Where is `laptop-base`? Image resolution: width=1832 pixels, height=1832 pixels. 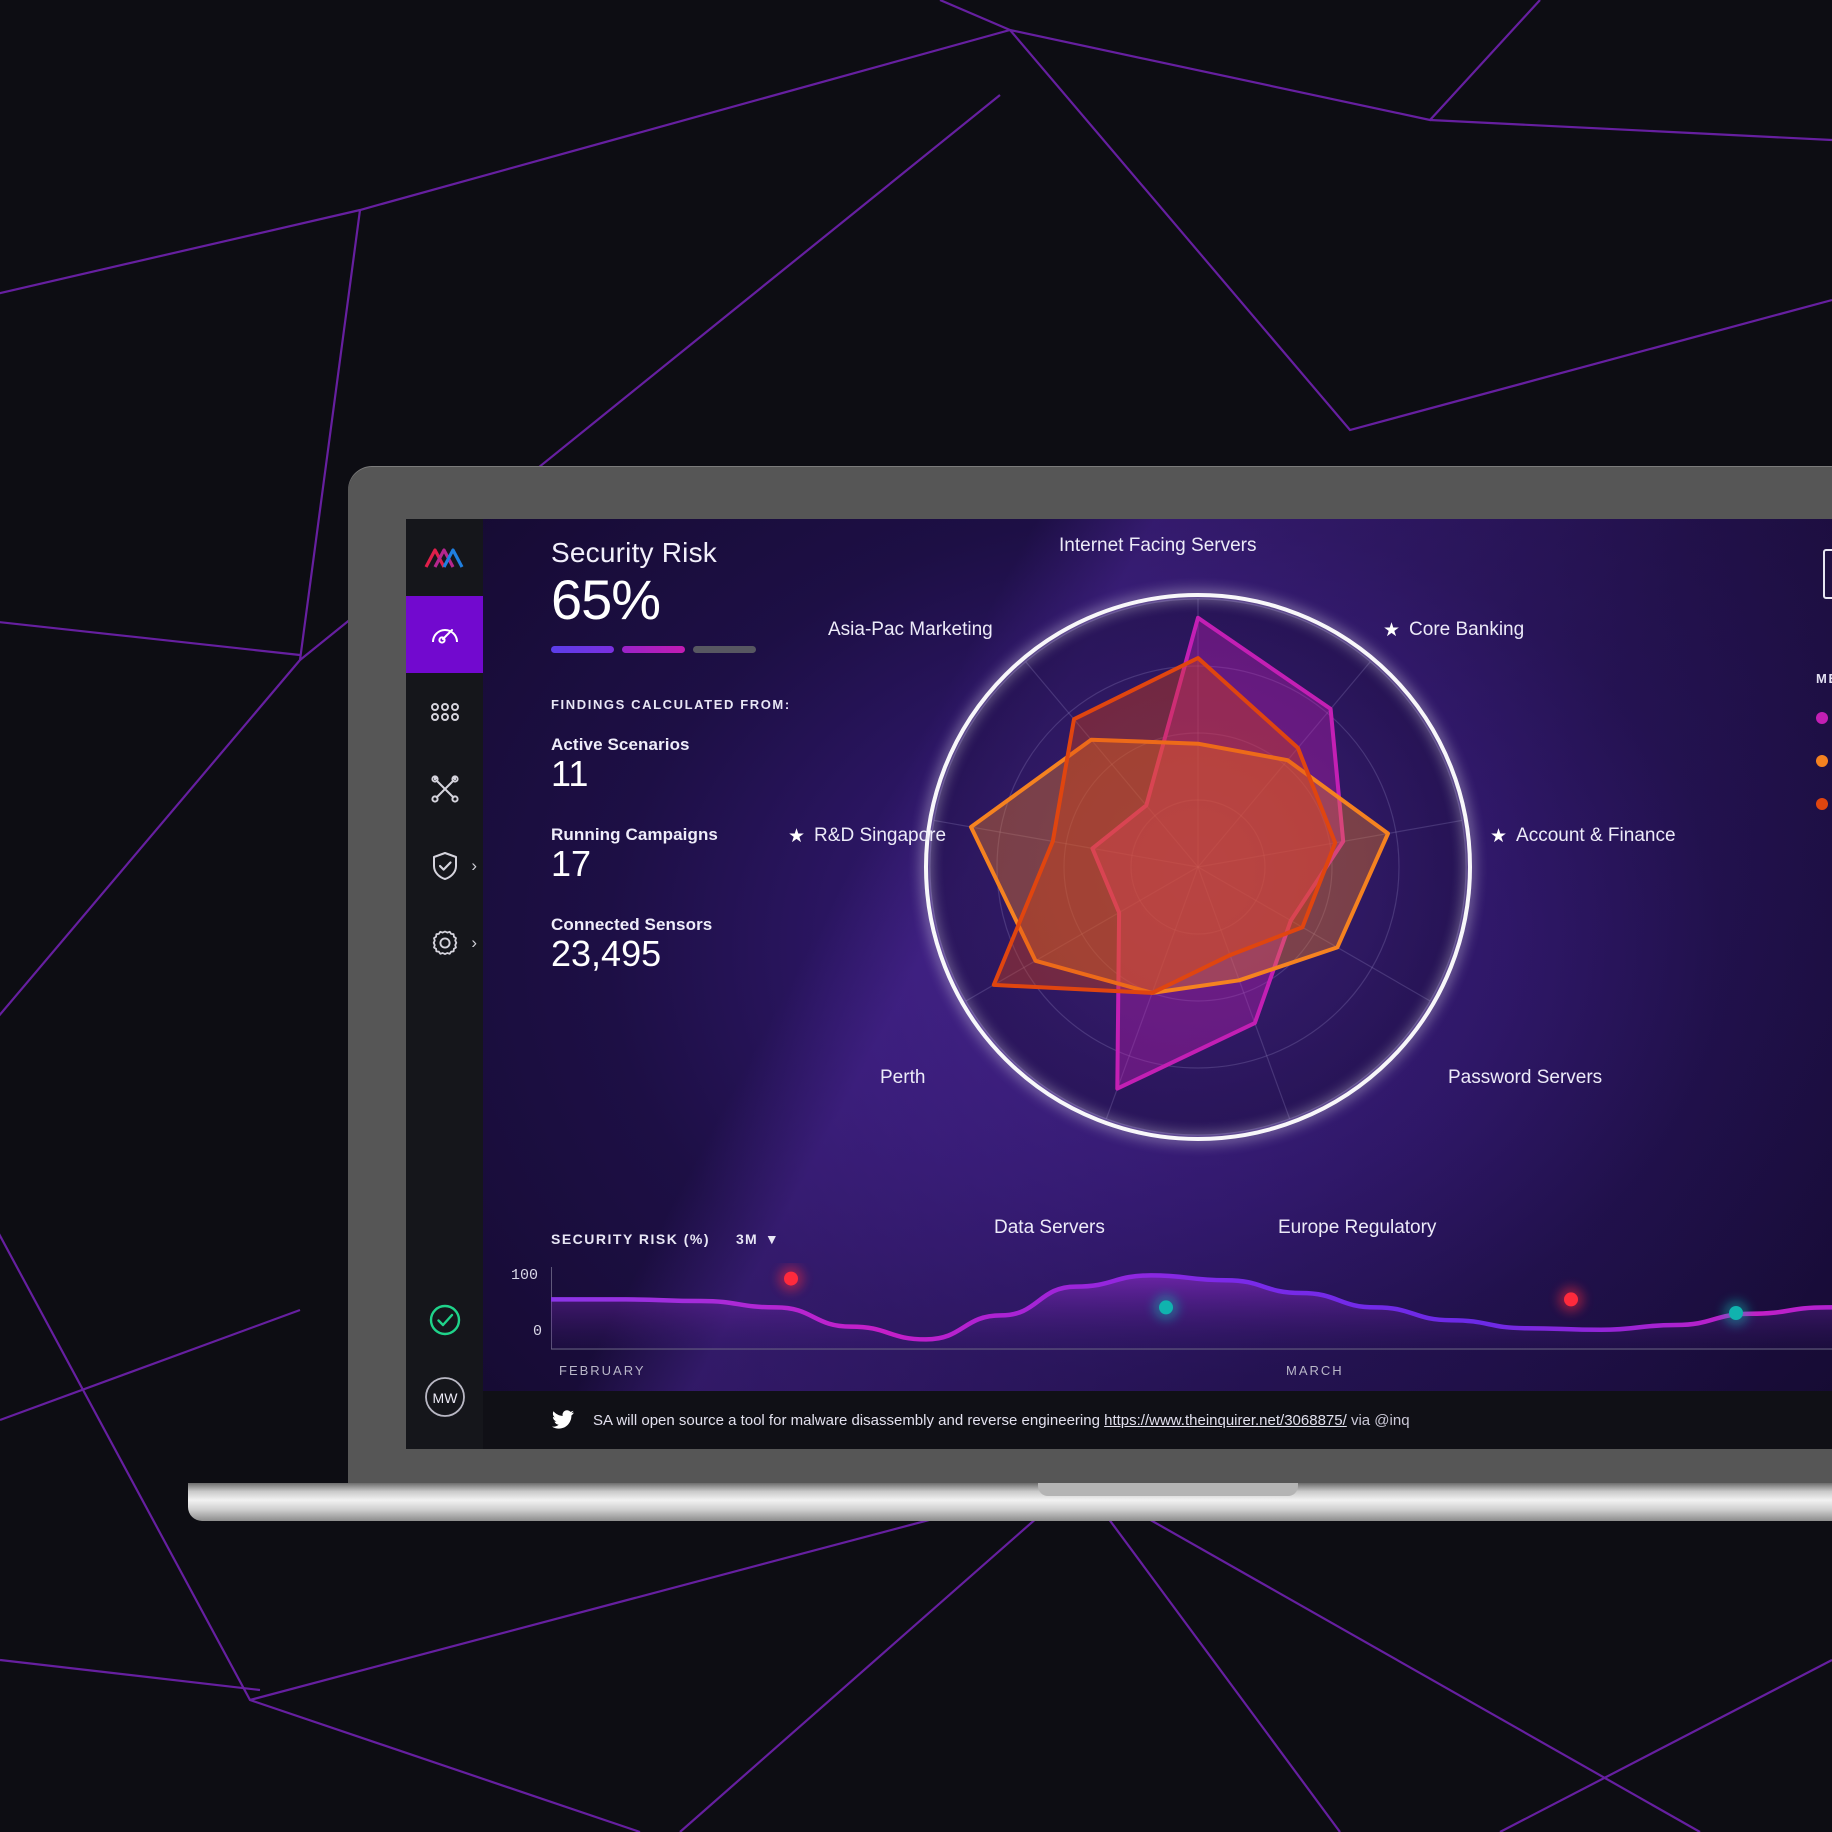 laptop-base is located at coordinates (1010, 1502).